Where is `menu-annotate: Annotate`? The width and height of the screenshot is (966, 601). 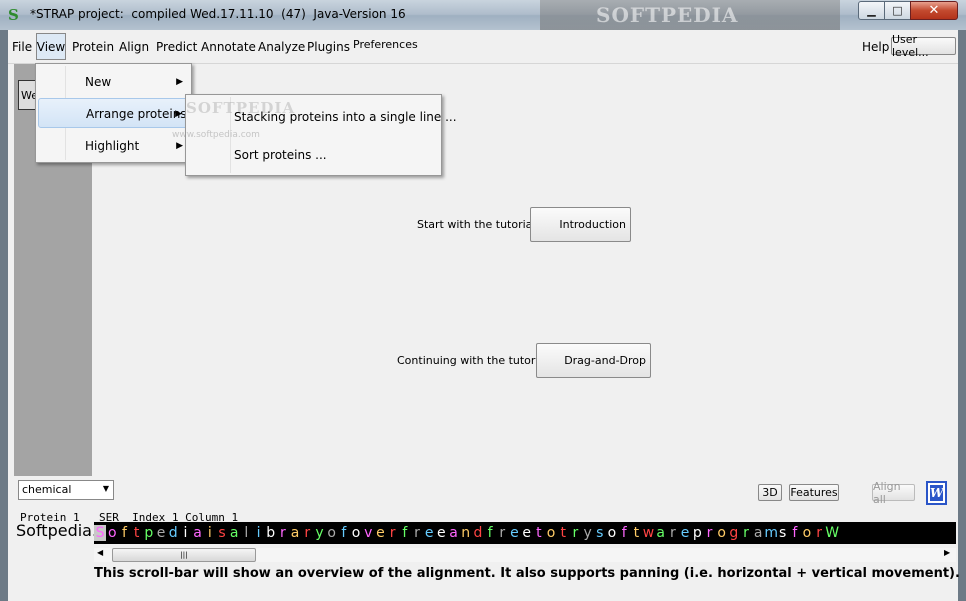
menu-annotate: Annotate is located at coordinates (228, 47).